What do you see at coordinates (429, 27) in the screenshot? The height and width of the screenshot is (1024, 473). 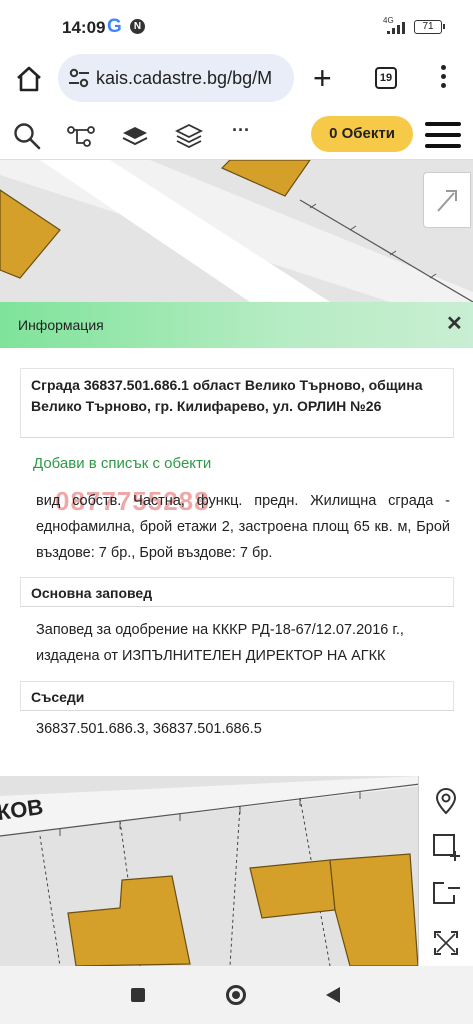 I see `battery-icon: 71` at bounding box center [429, 27].